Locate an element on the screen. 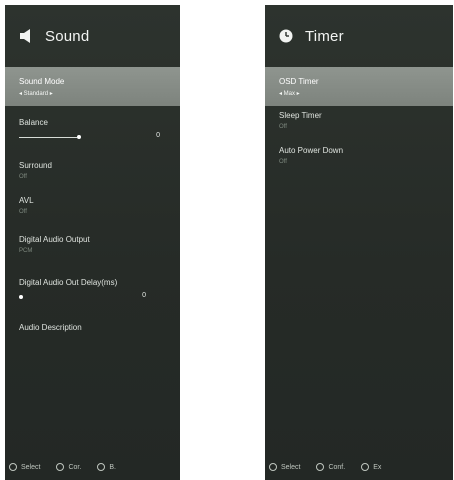  sleep-timer-item: Sleep Timer Off is located at coordinates (359, 121).